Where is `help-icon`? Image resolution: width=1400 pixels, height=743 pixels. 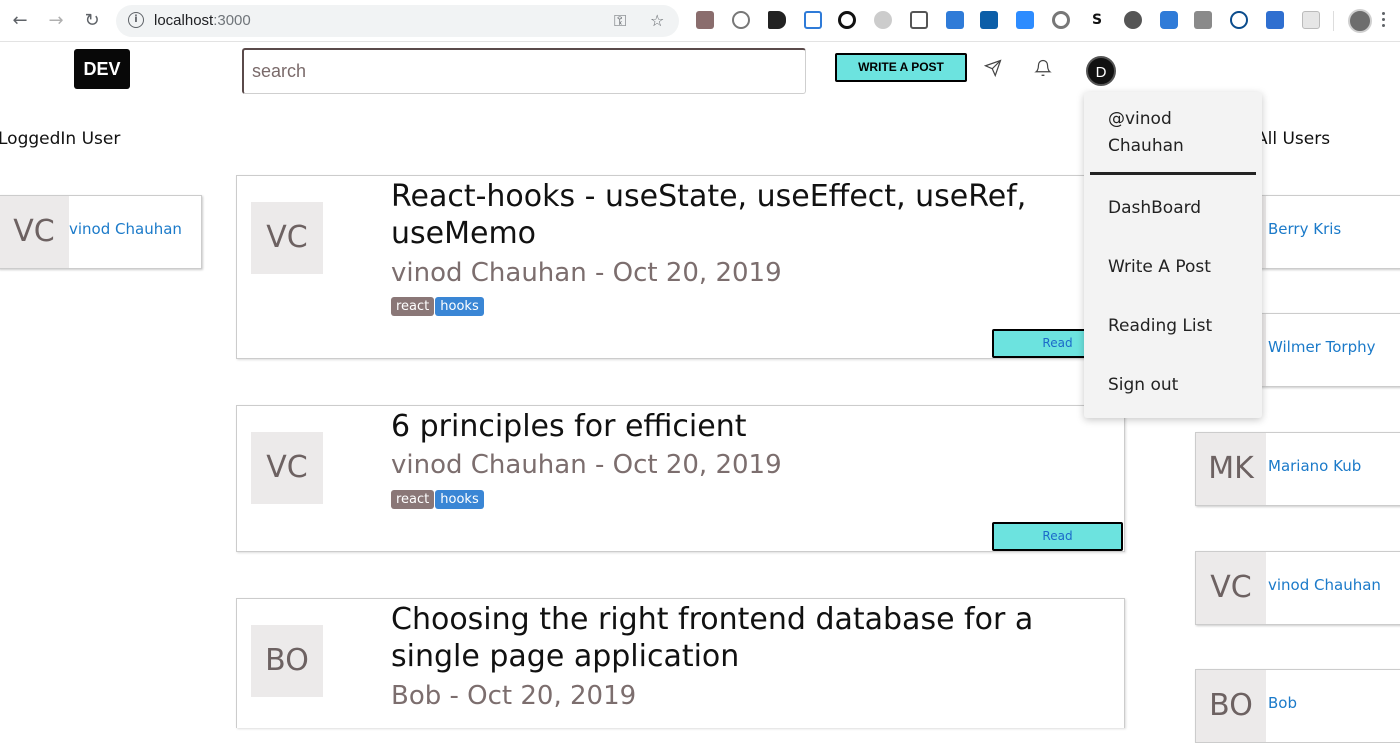 help-icon is located at coordinates (919, 20).